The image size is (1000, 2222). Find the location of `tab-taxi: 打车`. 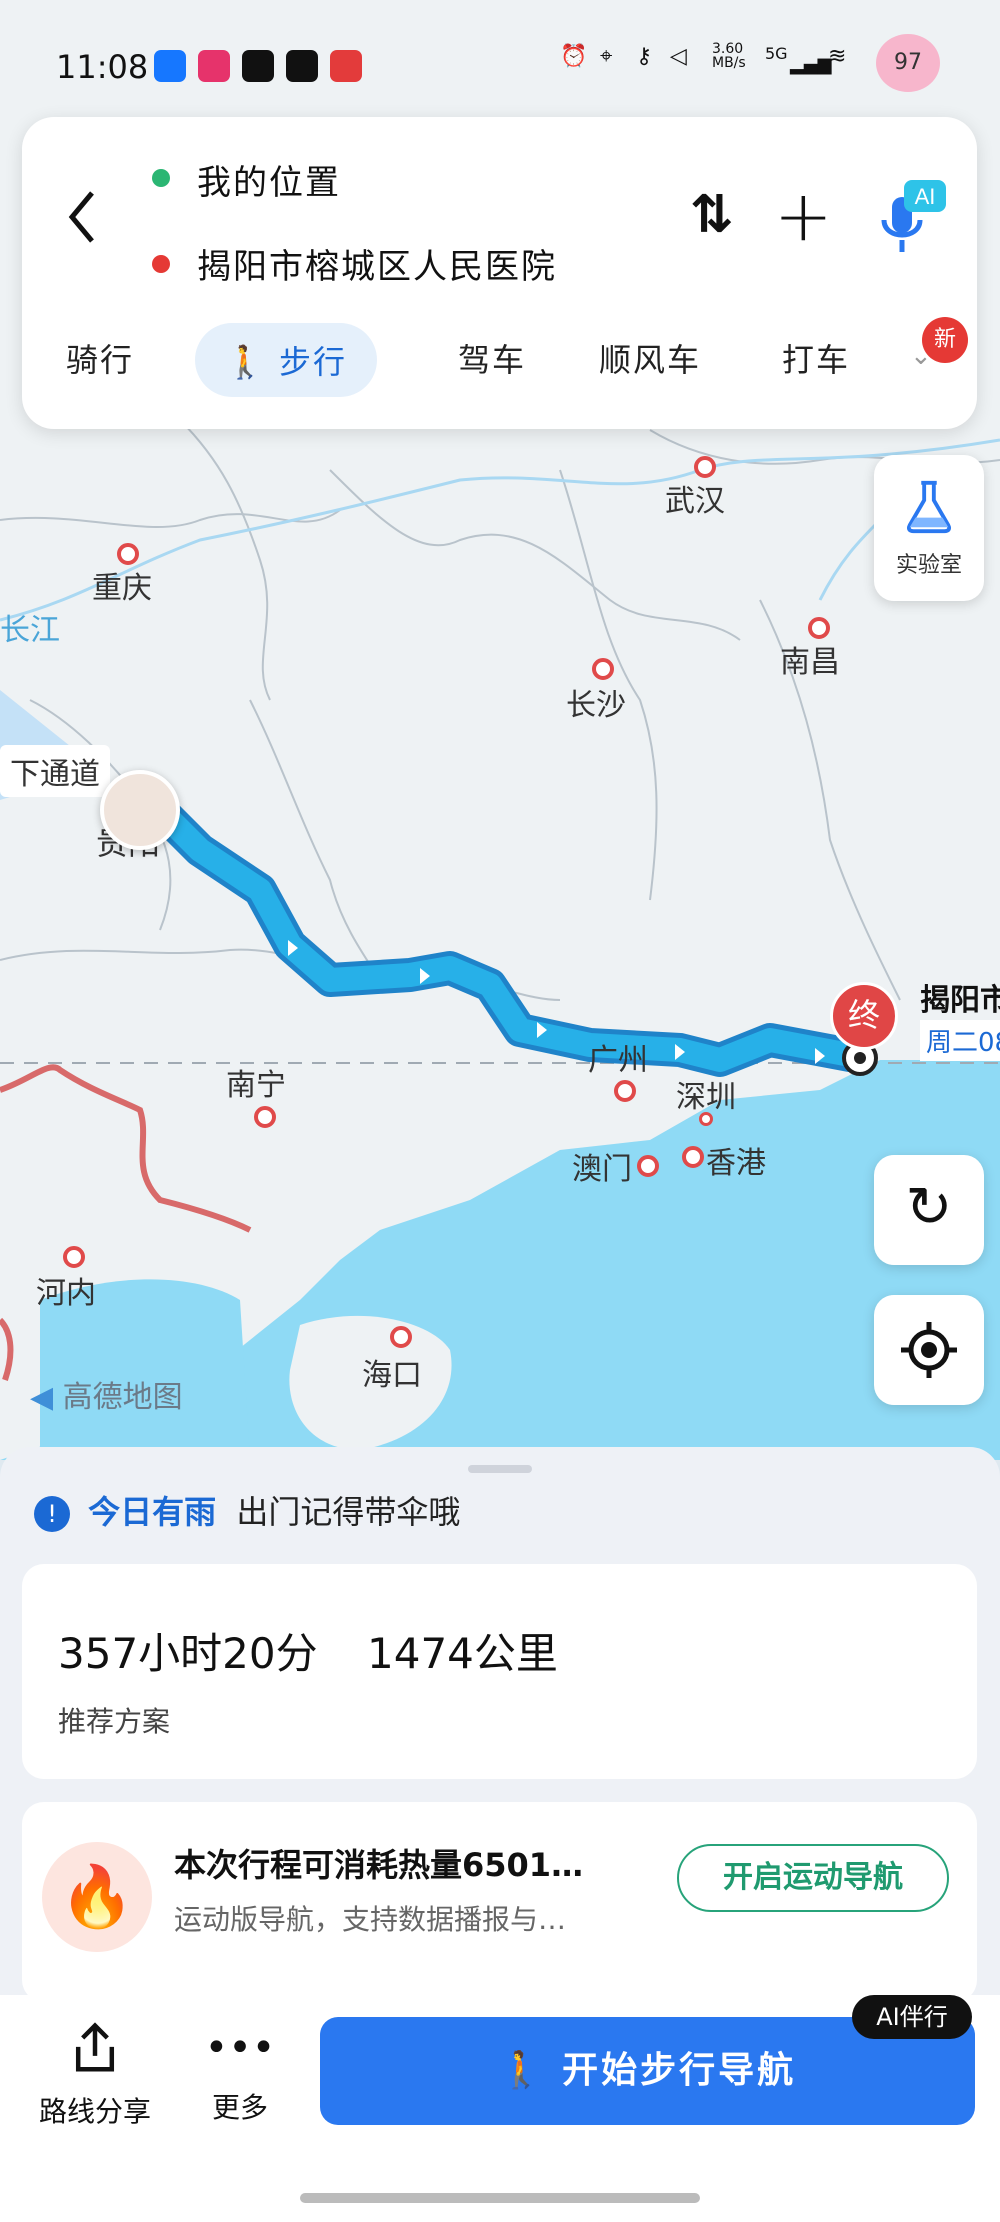

tab-taxi: 打车 is located at coordinates (816, 358).